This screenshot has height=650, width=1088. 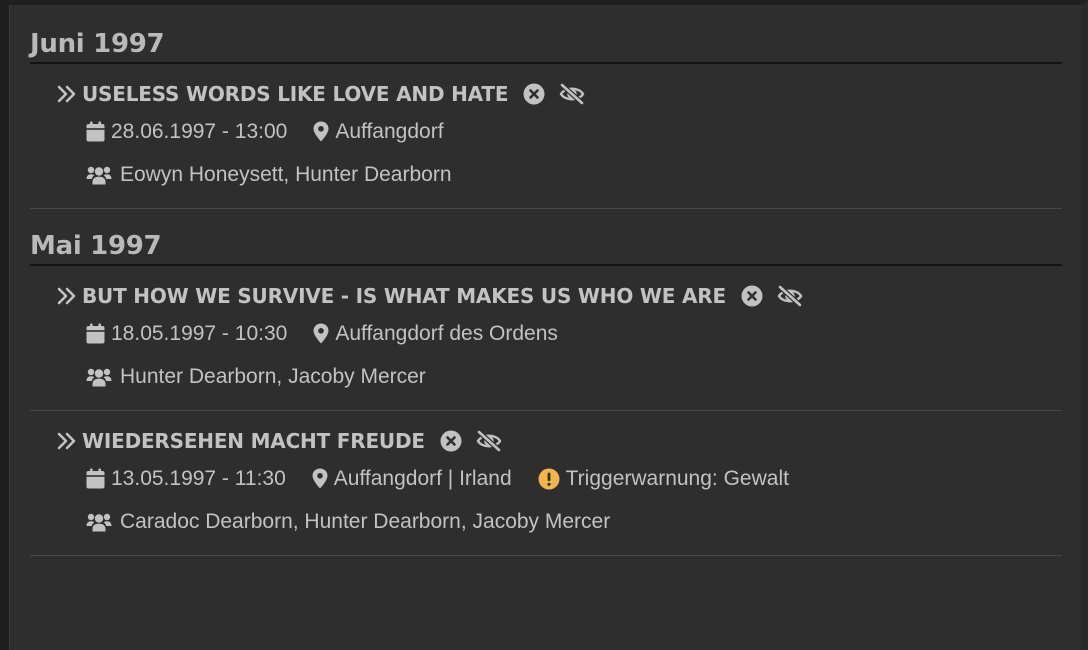 What do you see at coordinates (559, 131) in the screenshot?
I see `event-info-row: 28.06.1997 - 13:00 Auffangdorf` at bounding box center [559, 131].